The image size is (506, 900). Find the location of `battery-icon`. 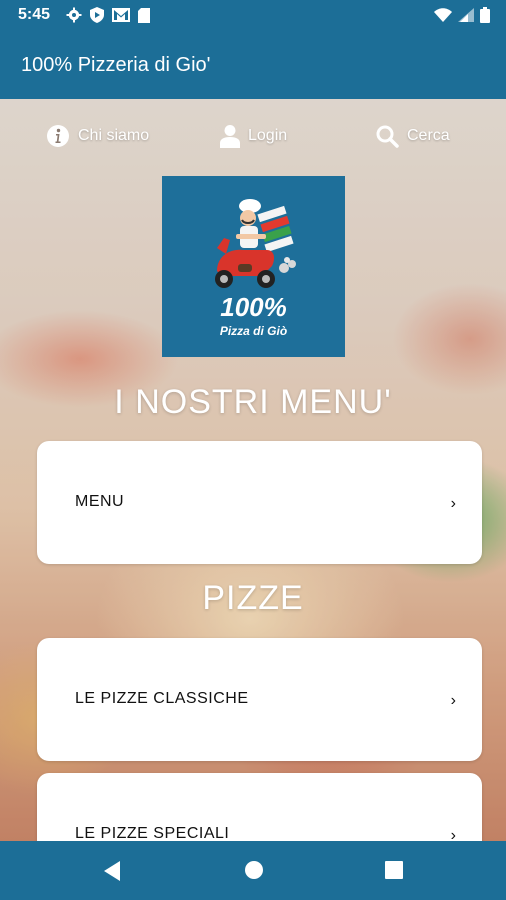

battery-icon is located at coordinates (485, 15).